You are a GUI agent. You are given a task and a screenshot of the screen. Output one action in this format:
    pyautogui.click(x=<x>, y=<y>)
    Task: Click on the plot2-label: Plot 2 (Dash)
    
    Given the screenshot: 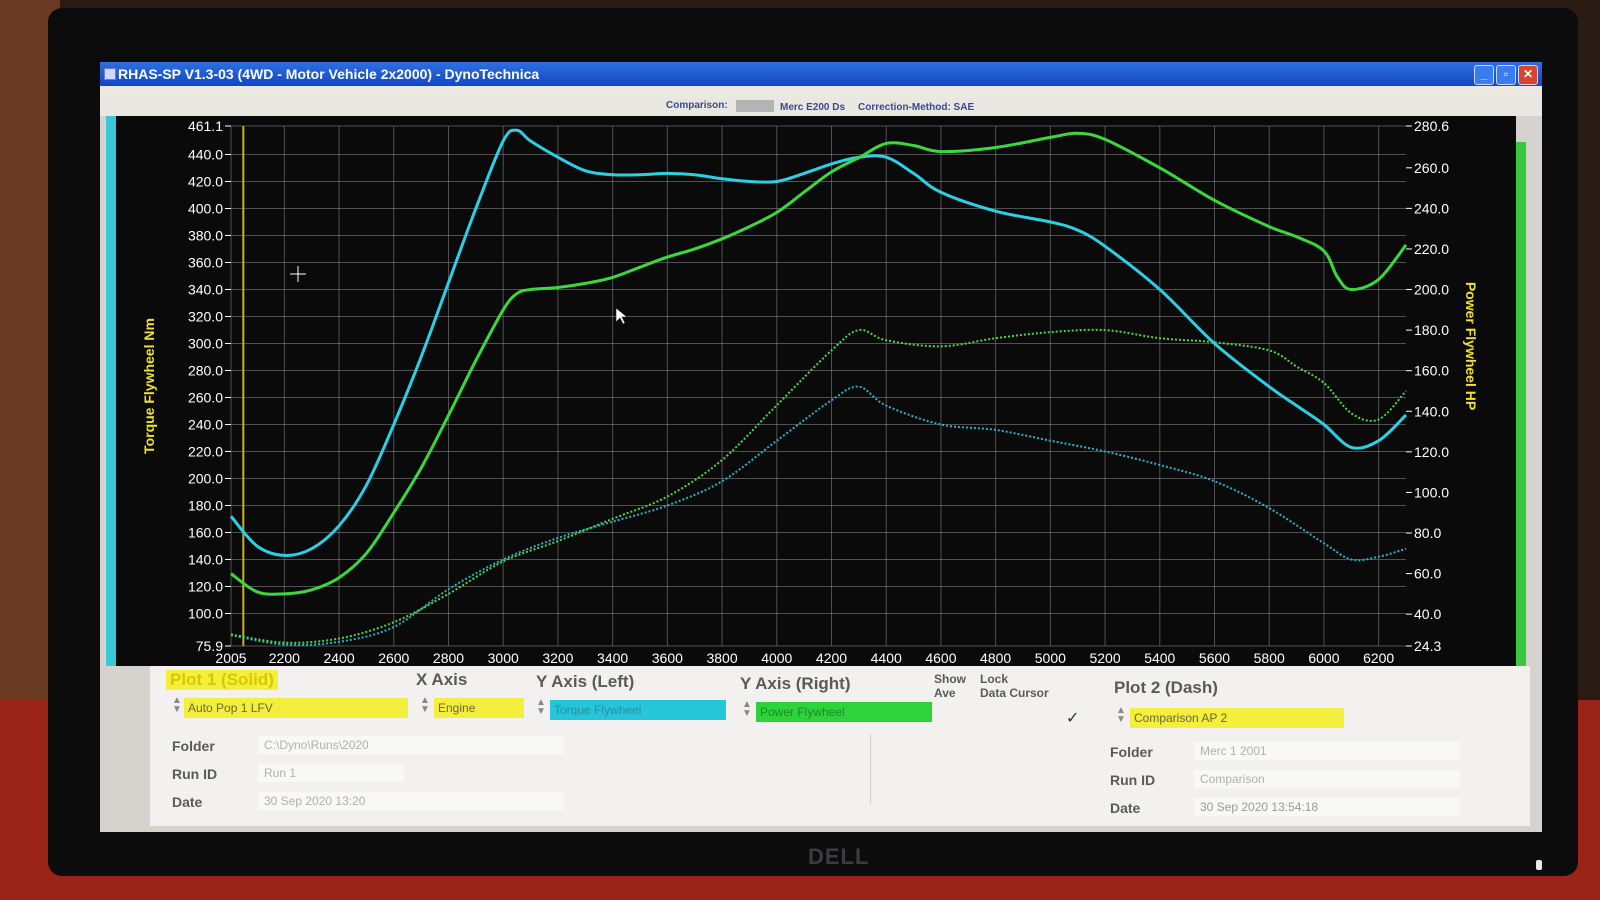 What is the action you would take?
    pyautogui.click(x=1166, y=687)
    